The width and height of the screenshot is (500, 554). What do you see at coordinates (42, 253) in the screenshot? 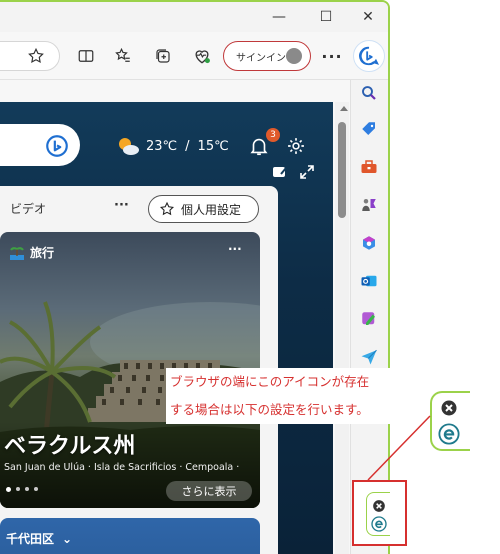
I see `card-category-label: 旅行` at bounding box center [42, 253].